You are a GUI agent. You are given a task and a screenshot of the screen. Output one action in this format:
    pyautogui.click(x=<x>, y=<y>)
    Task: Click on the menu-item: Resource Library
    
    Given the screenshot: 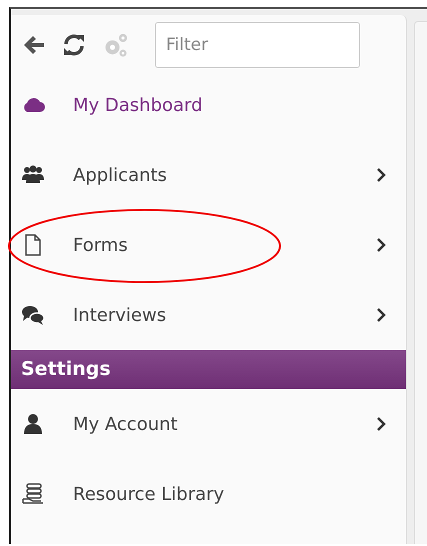 What is the action you would take?
    pyautogui.click(x=208, y=494)
    